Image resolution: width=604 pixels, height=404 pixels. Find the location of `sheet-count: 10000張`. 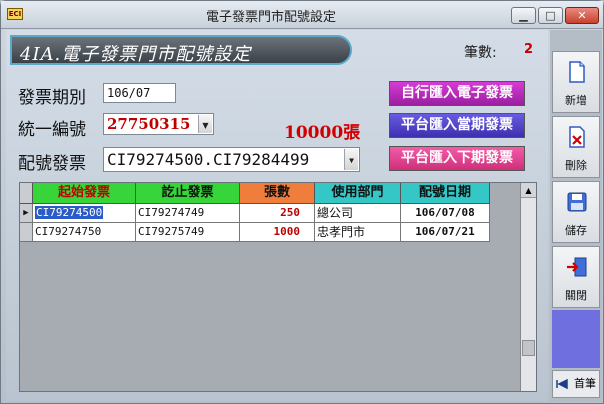

sheet-count: 10000張 is located at coordinates (322, 133).